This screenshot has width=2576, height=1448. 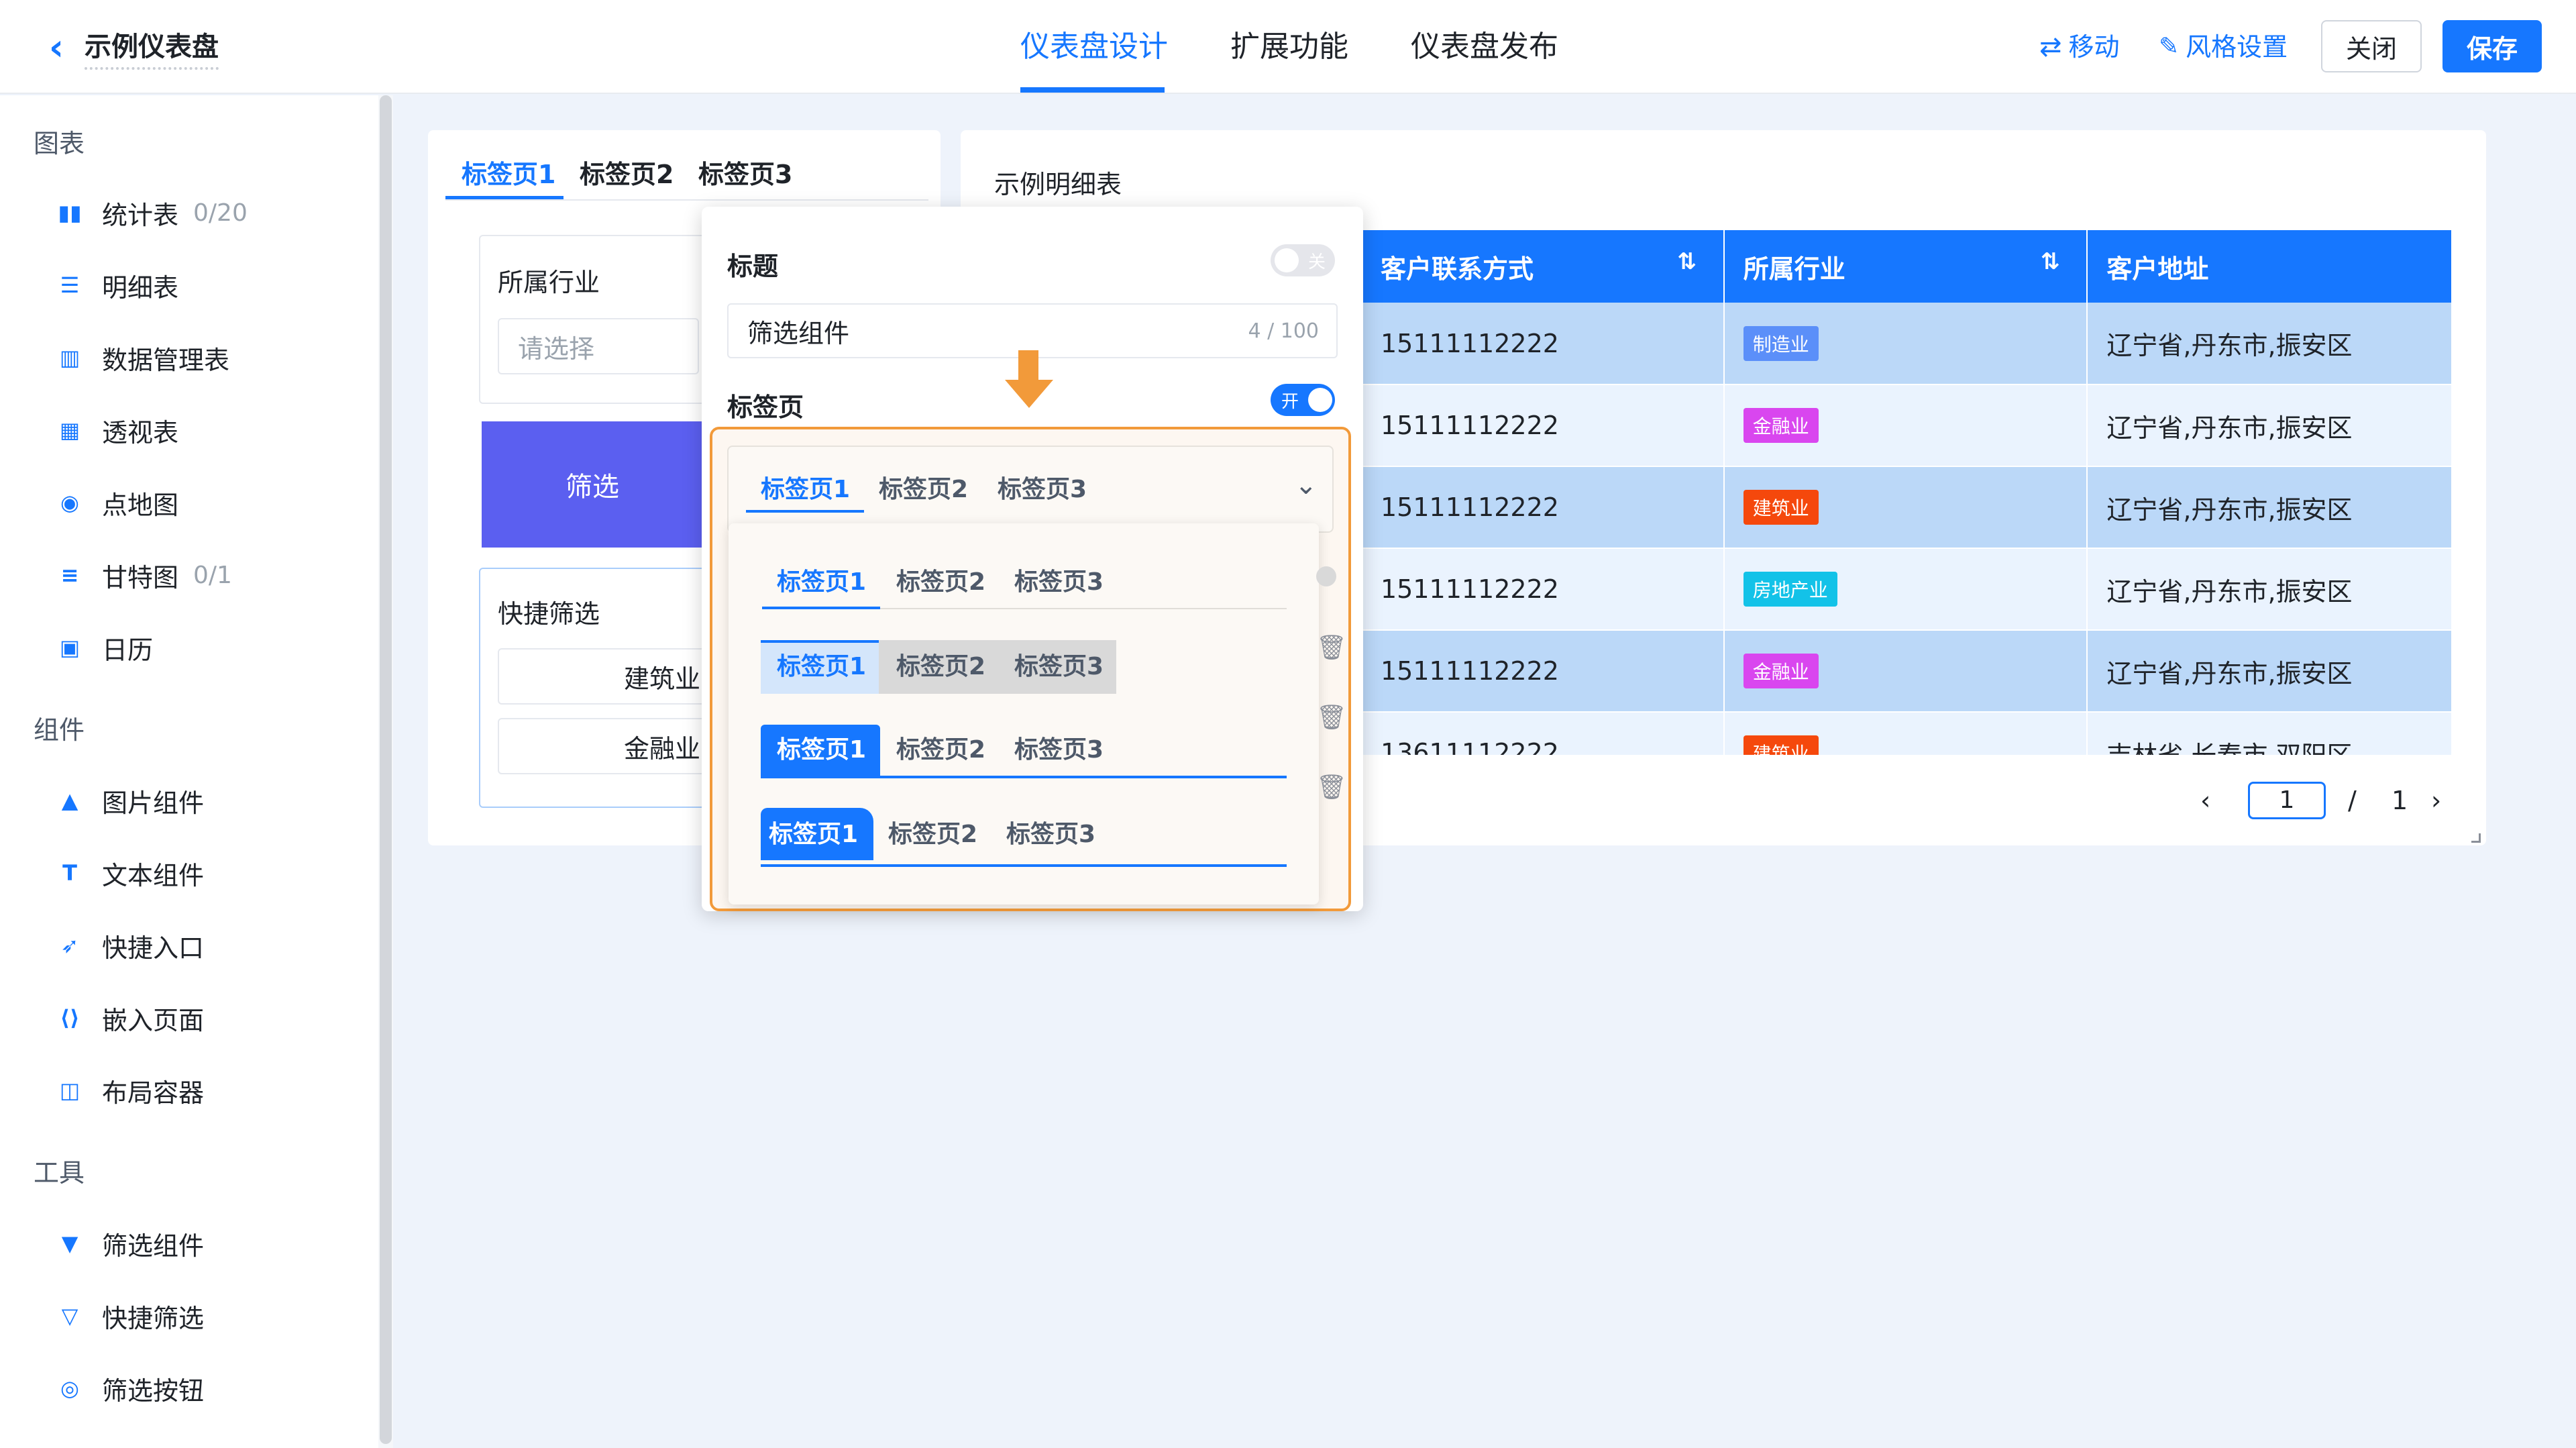 What do you see at coordinates (130, 945) in the screenshot?
I see `sidebar-item-shortcut: ➶ 快捷入口` at bounding box center [130, 945].